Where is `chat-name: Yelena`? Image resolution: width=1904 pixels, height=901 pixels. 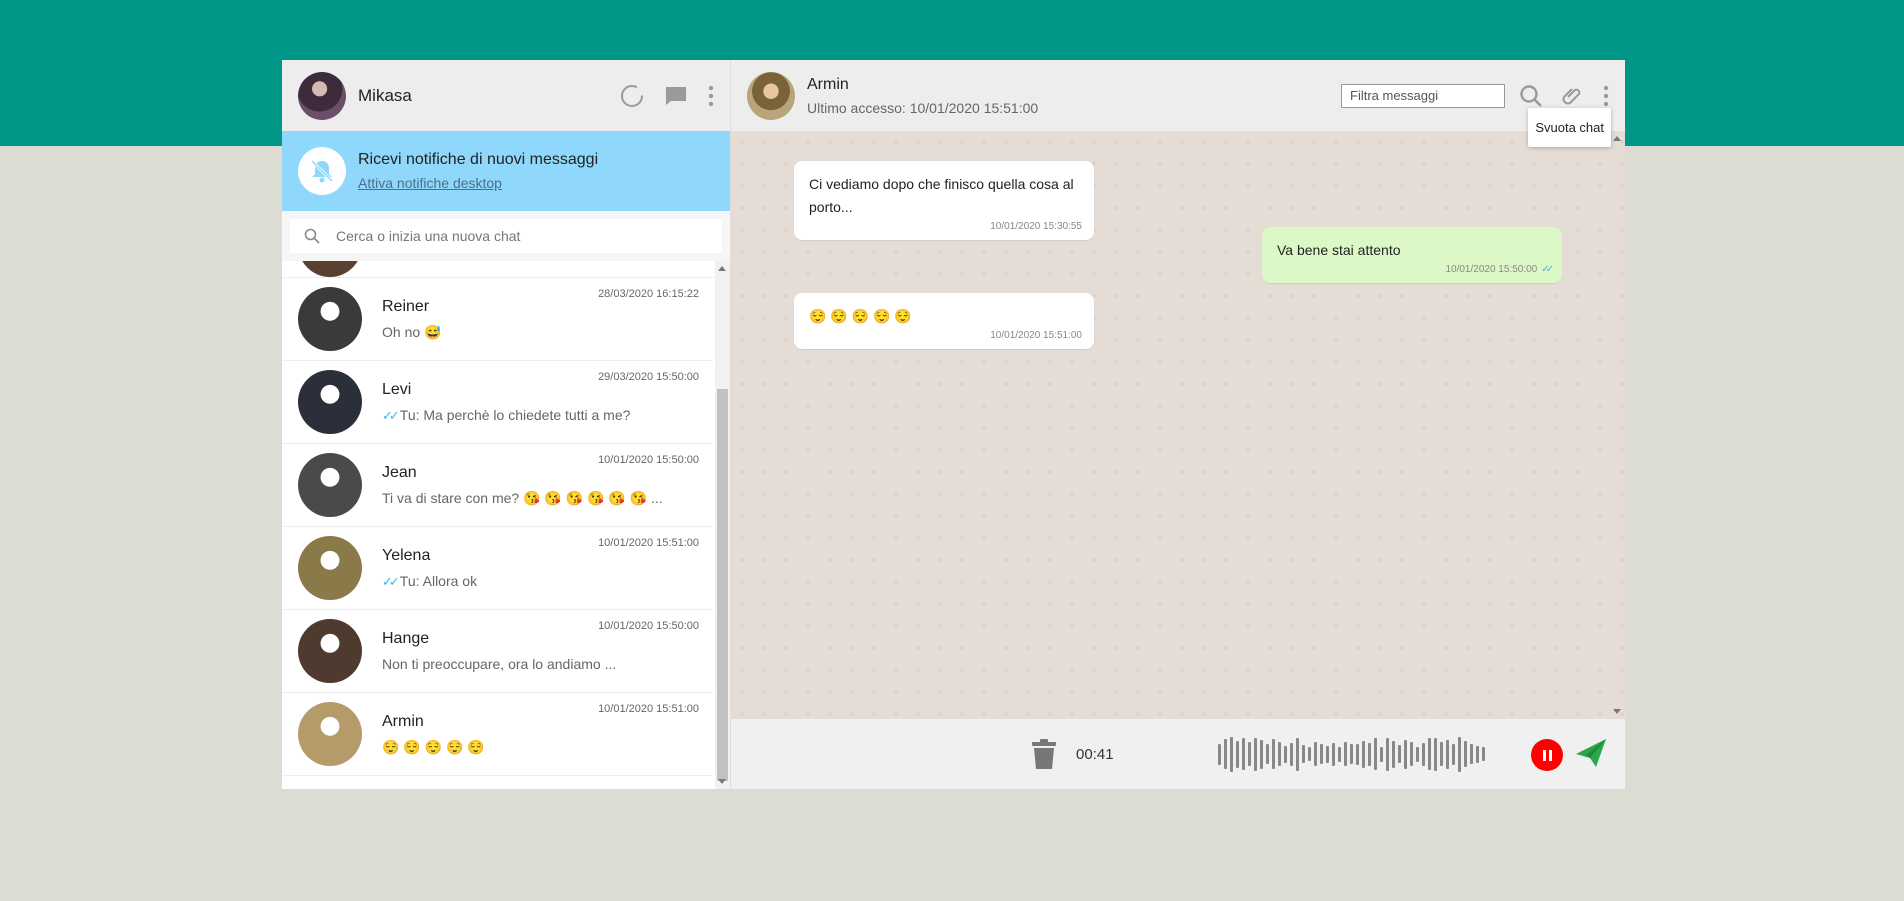 chat-name: Yelena is located at coordinates (406, 555).